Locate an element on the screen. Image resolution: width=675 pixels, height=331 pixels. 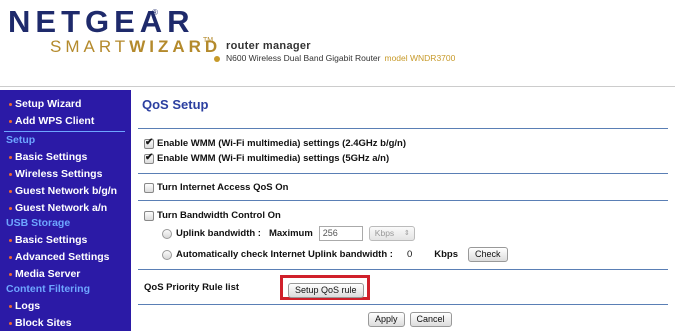
sidebar-item-label: Logs is located at coordinates (28, 306).